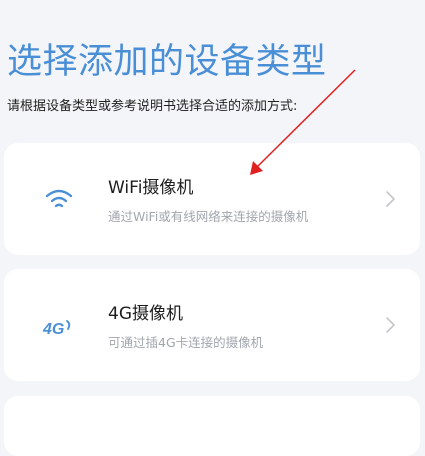  Describe the element at coordinates (152, 106) in the screenshot. I see `page-subtitle: 请根据设备类型或参考说明书选择合适的添加方式:` at that location.